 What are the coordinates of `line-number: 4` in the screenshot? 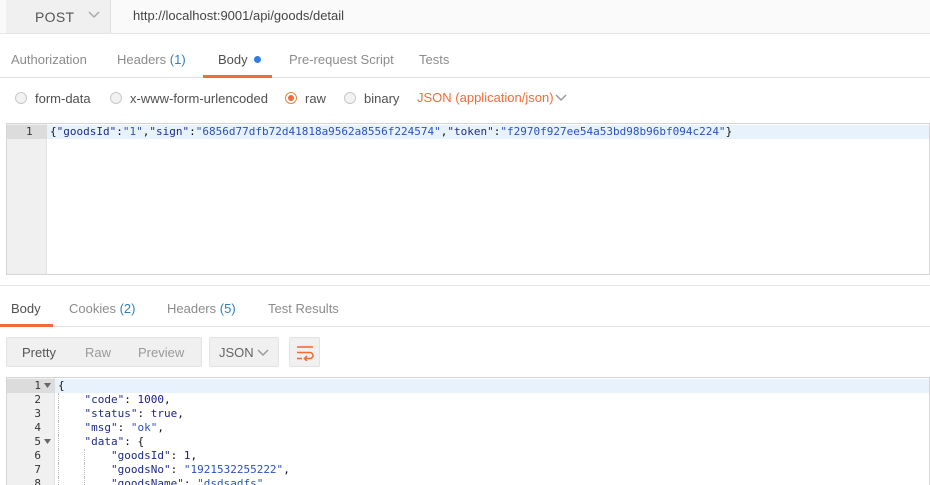 It's located at (37, 427).